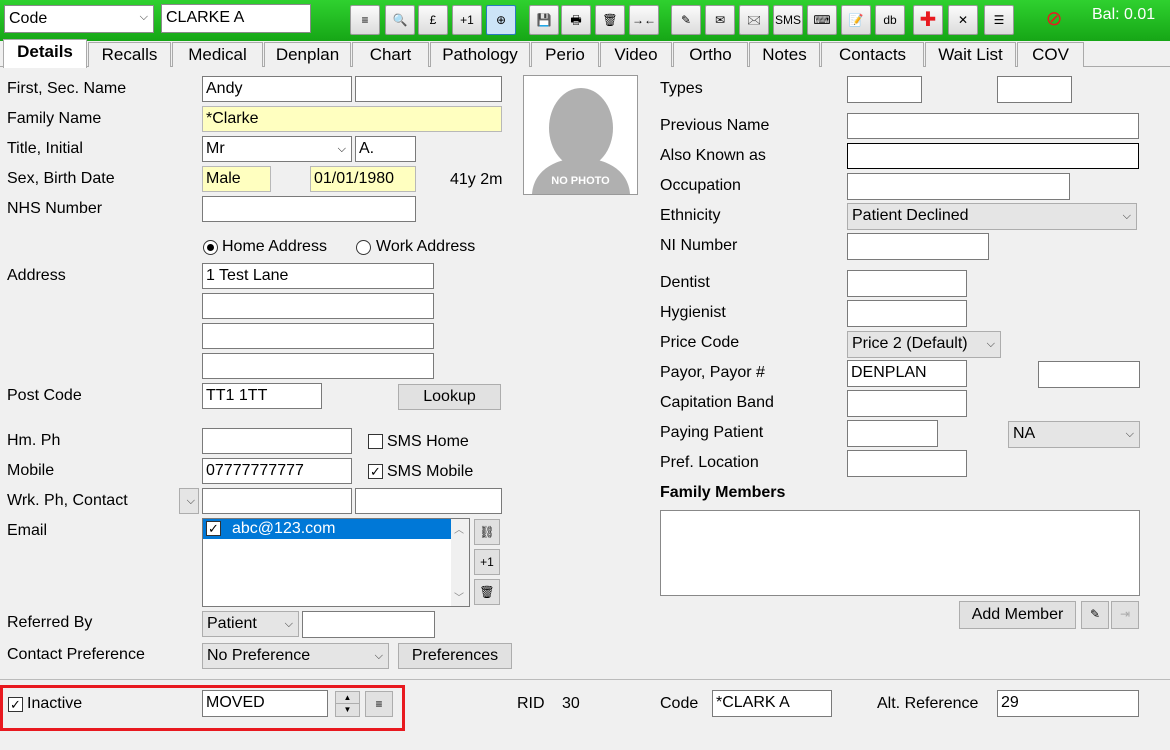  What do you see at coordinates (686, 20) in the screenshot?
I see `pen-button: ✎` at bounding box center [686, 20].